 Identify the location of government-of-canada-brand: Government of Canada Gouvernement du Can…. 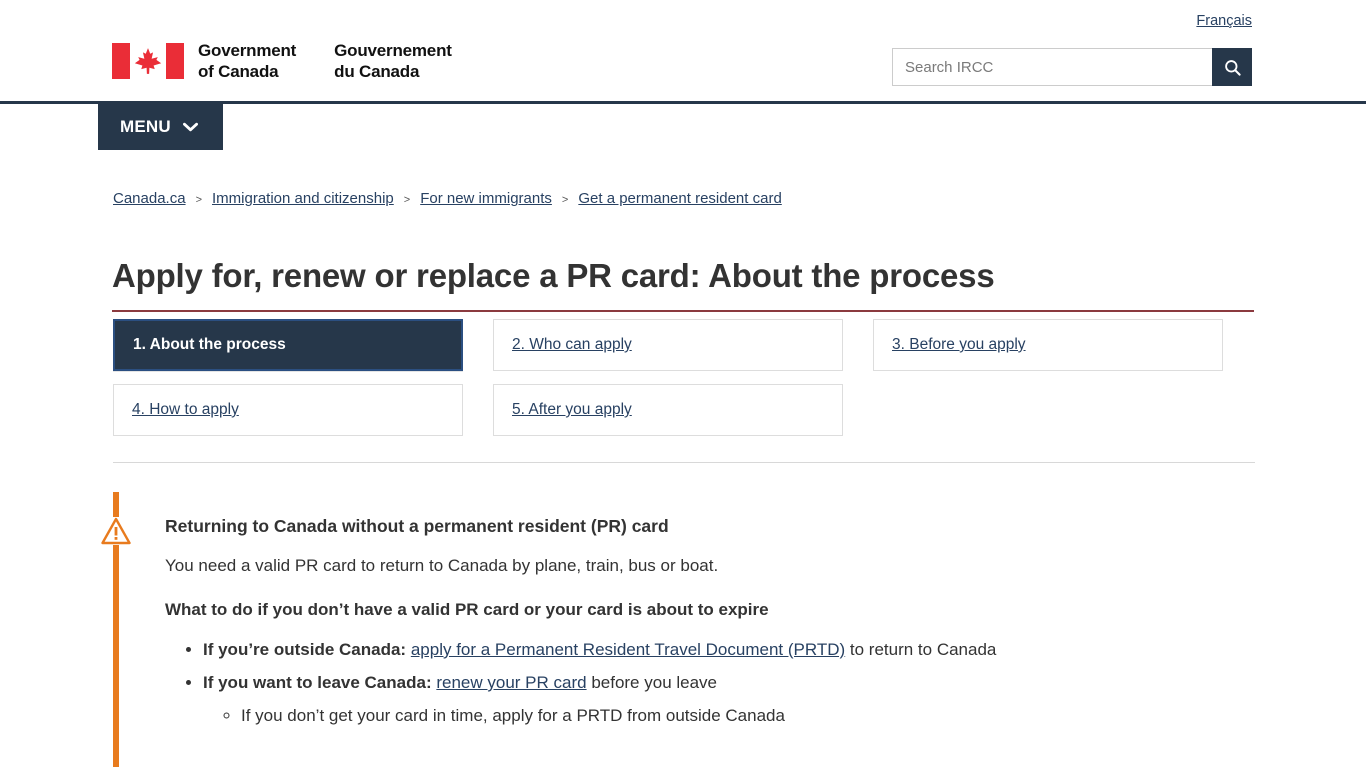
(282, 61).